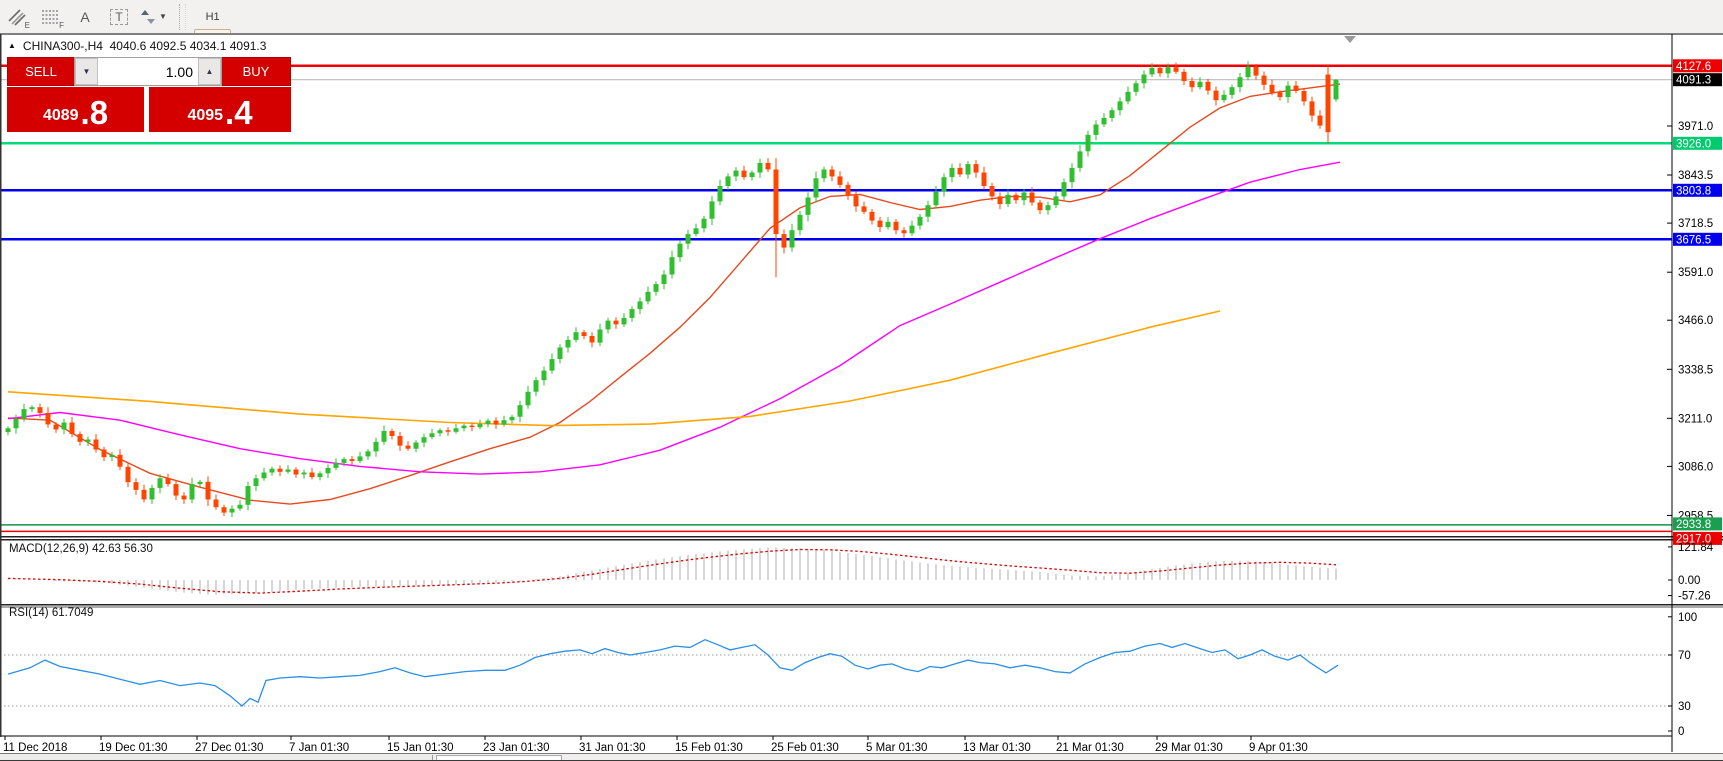  I want to click on symbol-period-label: CHINA300-,H4, so click(62, 46).